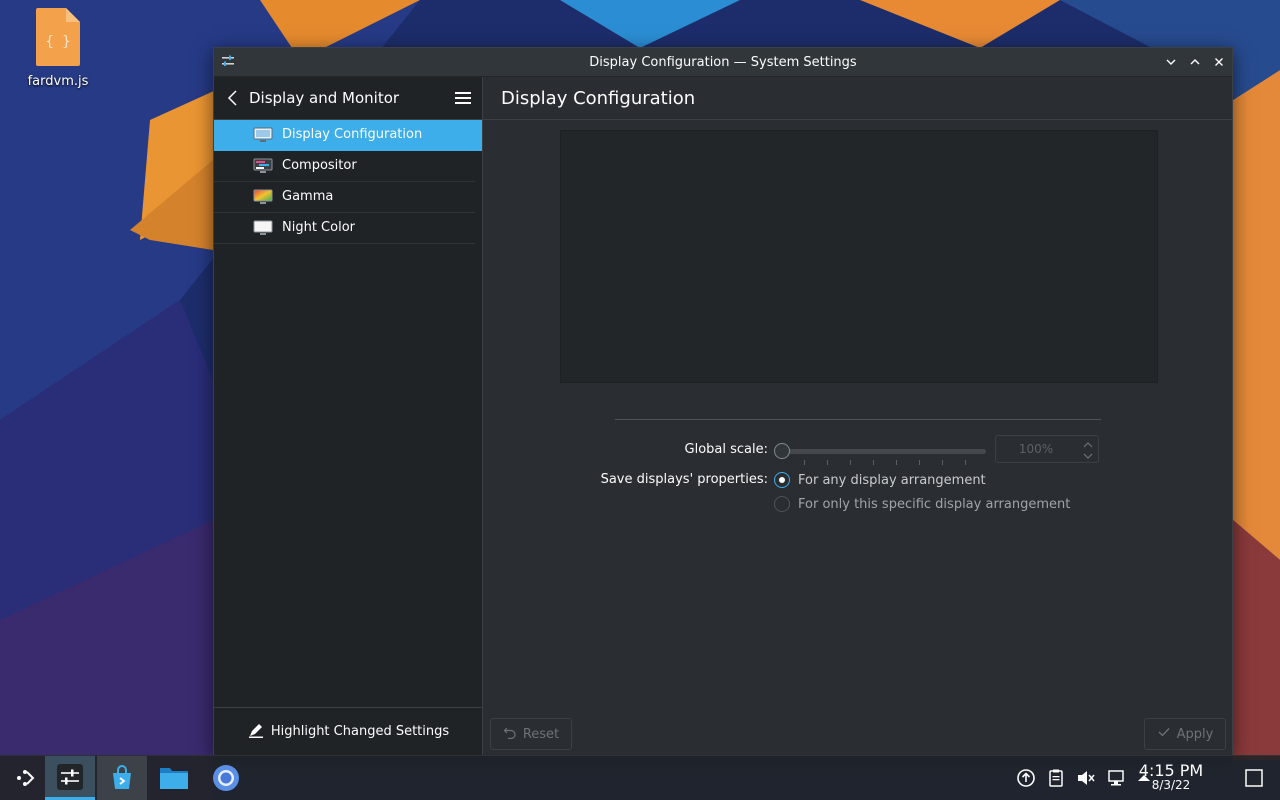  What do you see at coordinates (1171, 62) in the screenshot?
I see `minimize-icon` at bounding box center [1171, 62].